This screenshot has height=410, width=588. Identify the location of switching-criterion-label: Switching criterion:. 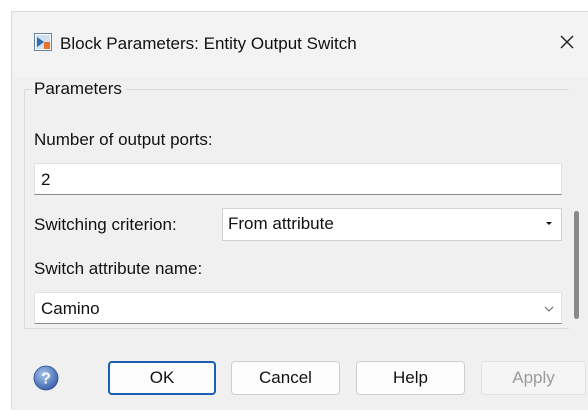
(105, 224).